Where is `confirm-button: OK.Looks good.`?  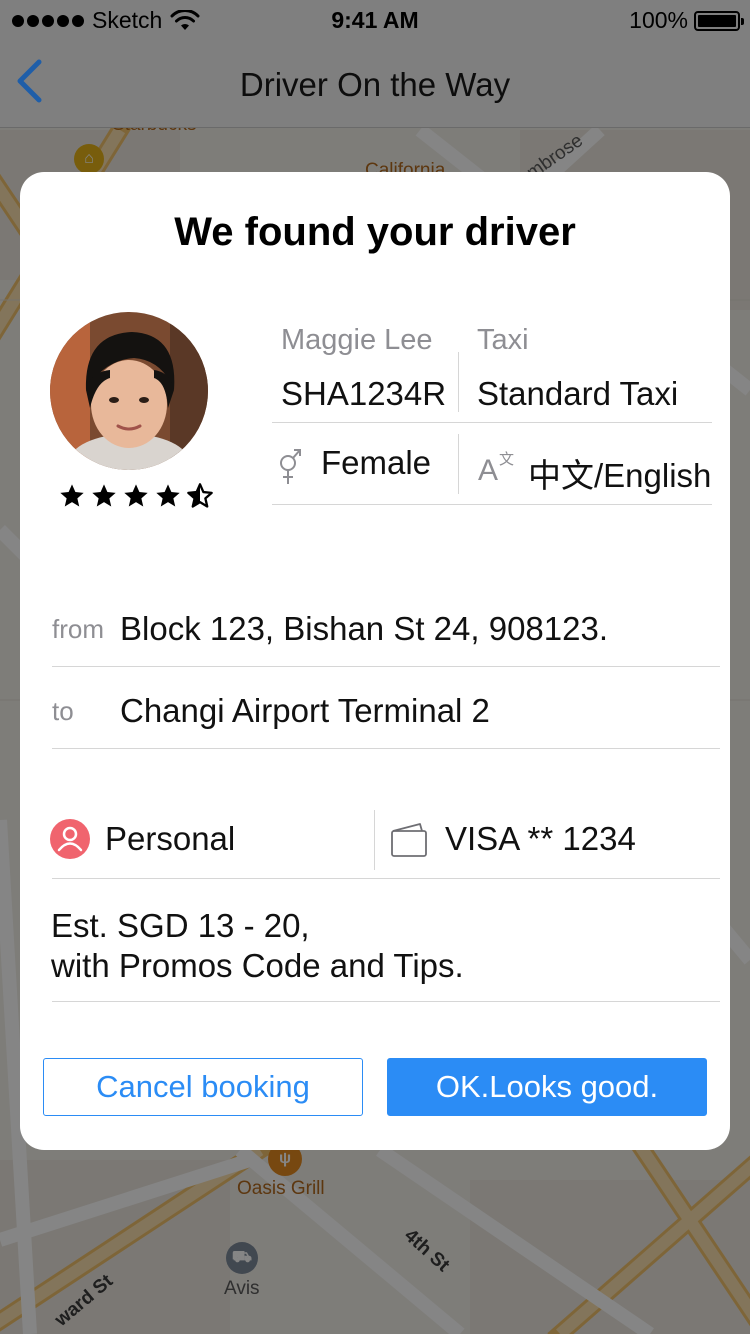
confirm-button: OK.Looks good. is located at coordinates (547, 1087).